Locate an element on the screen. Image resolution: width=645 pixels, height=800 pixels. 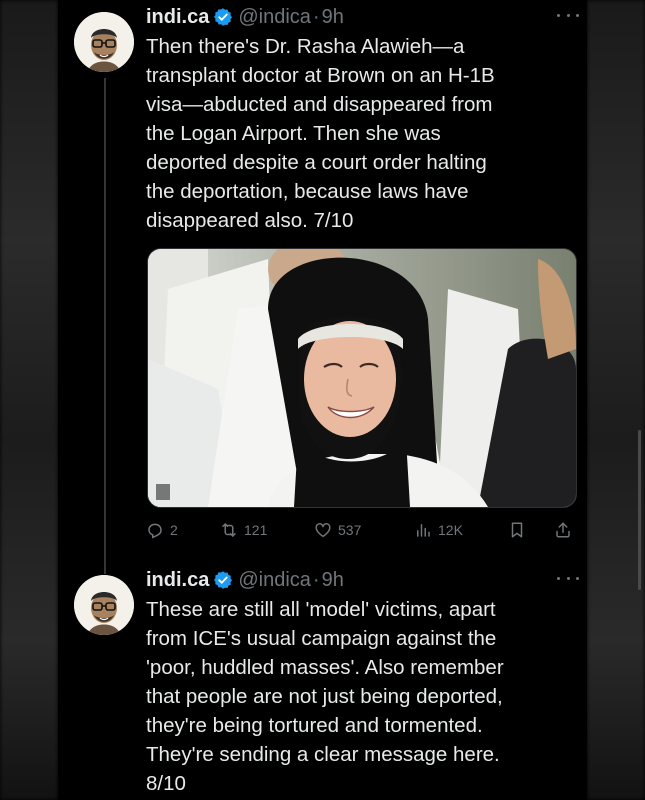
bookmark-icon is located at coordinates (517, 530).